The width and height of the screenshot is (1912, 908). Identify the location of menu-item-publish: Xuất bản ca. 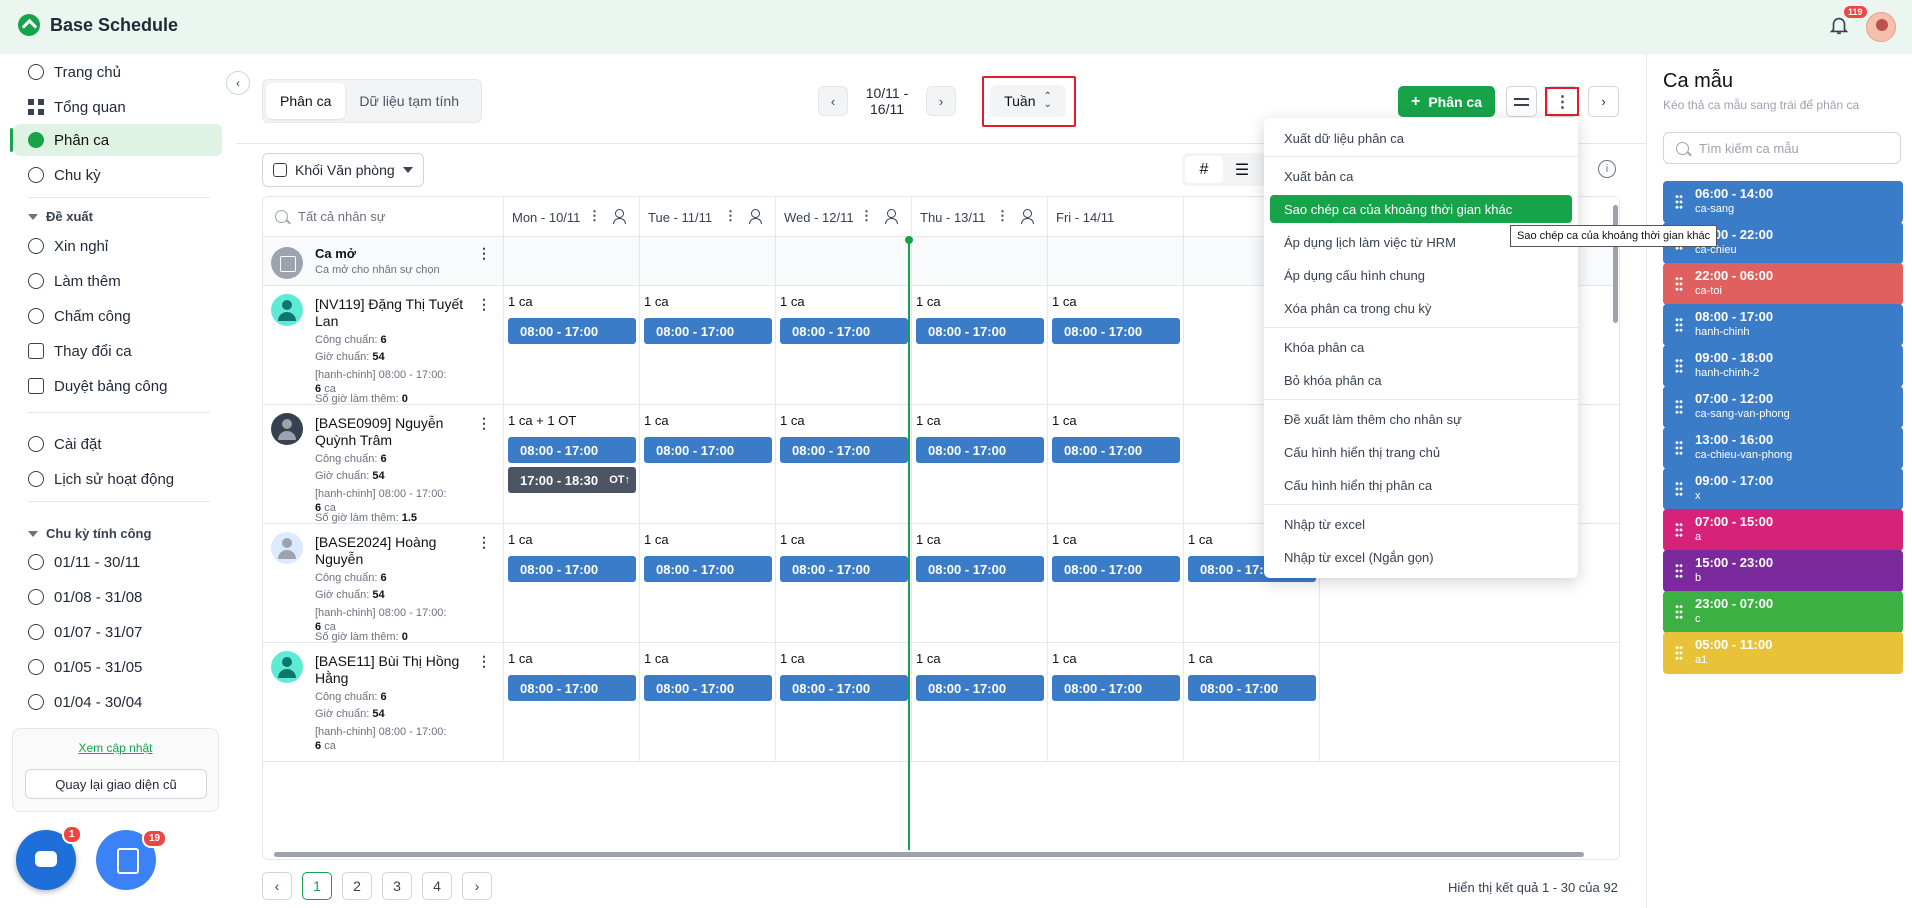
(1421, 176).